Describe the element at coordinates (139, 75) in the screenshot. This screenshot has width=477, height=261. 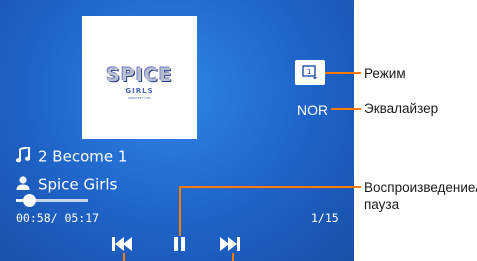
I see `album-logo-text: SPICE` at that location.